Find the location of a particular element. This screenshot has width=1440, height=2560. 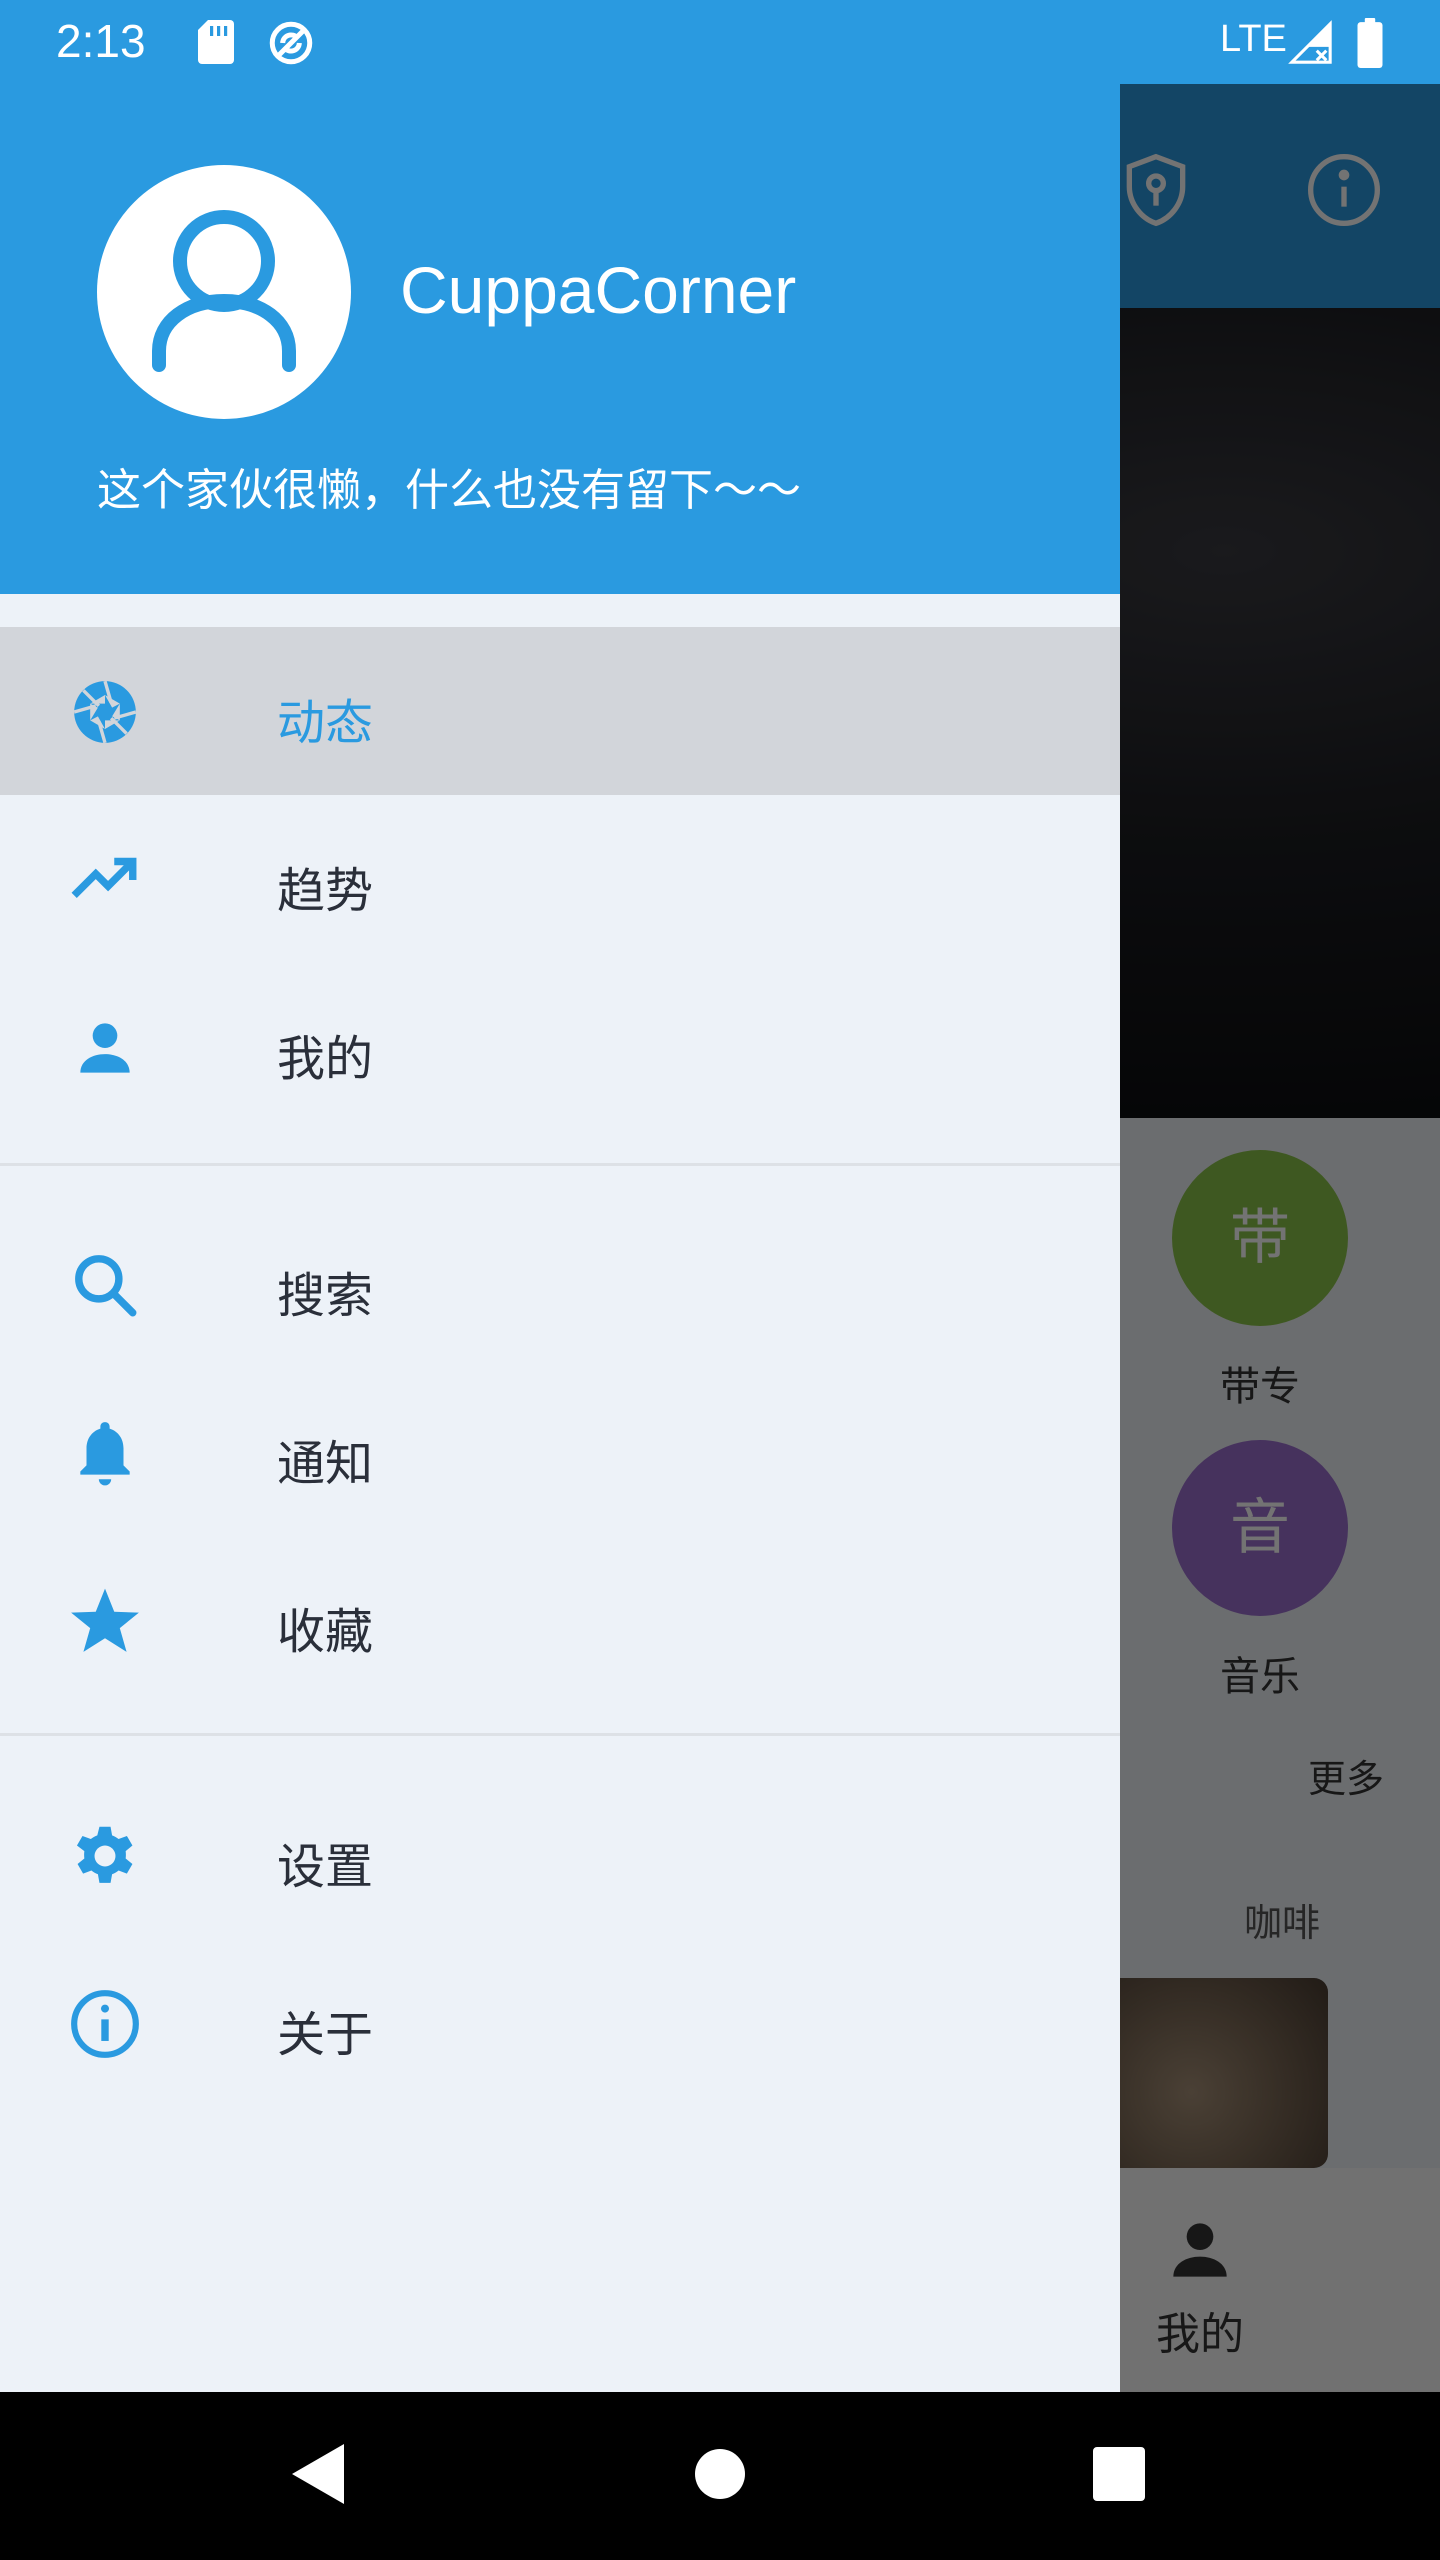

drawer-item-notifications: 通知 is located at coordinates (560, 1452).